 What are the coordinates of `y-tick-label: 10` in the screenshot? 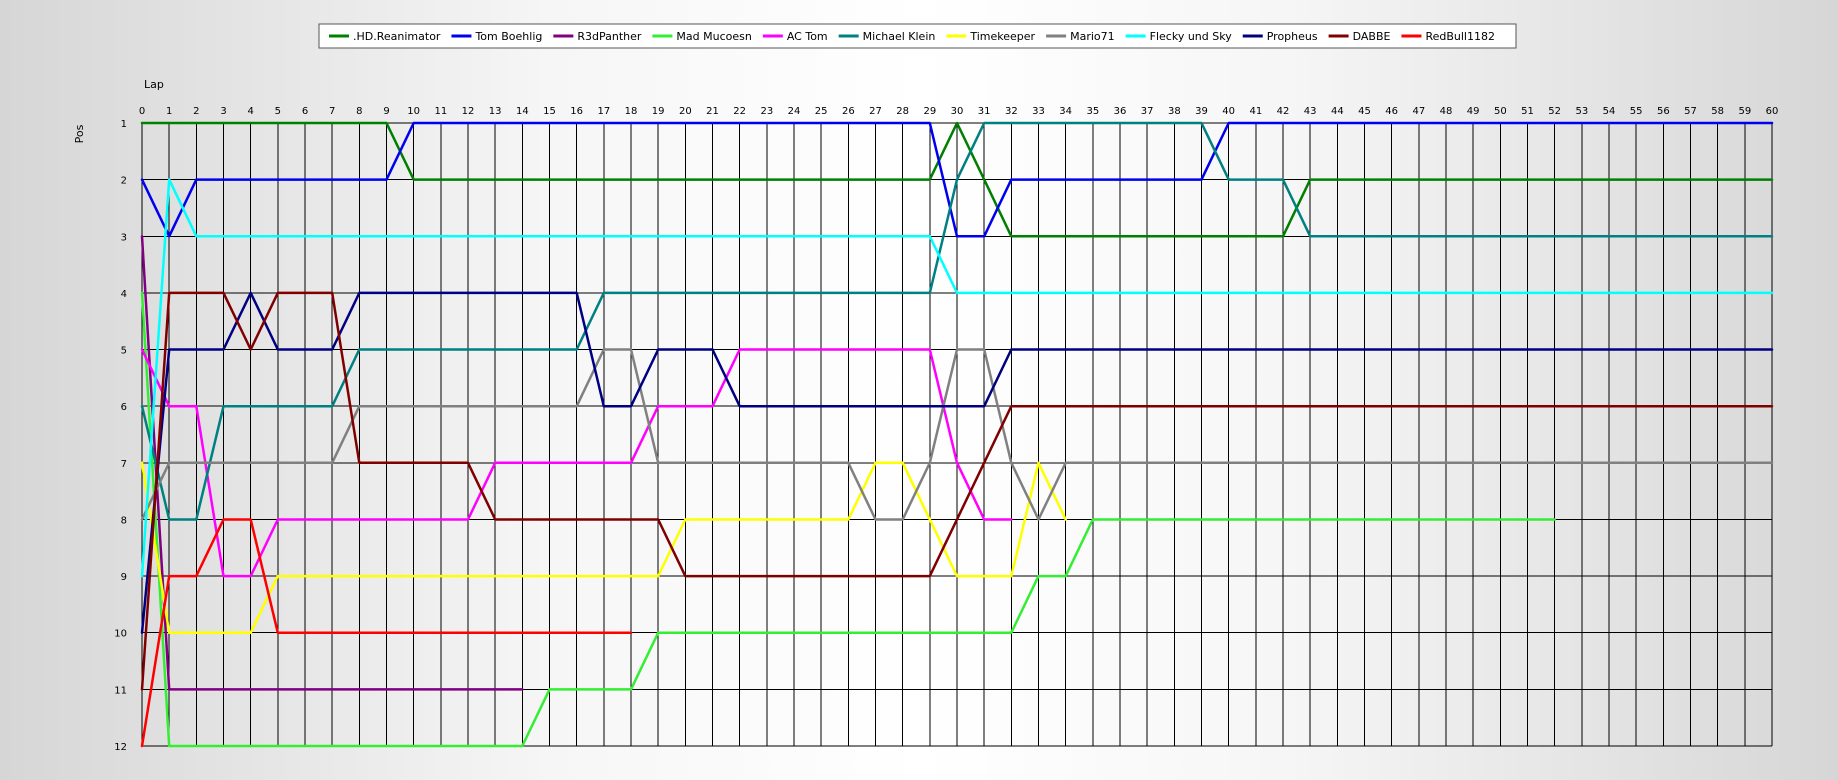 It's located at (120, 634).